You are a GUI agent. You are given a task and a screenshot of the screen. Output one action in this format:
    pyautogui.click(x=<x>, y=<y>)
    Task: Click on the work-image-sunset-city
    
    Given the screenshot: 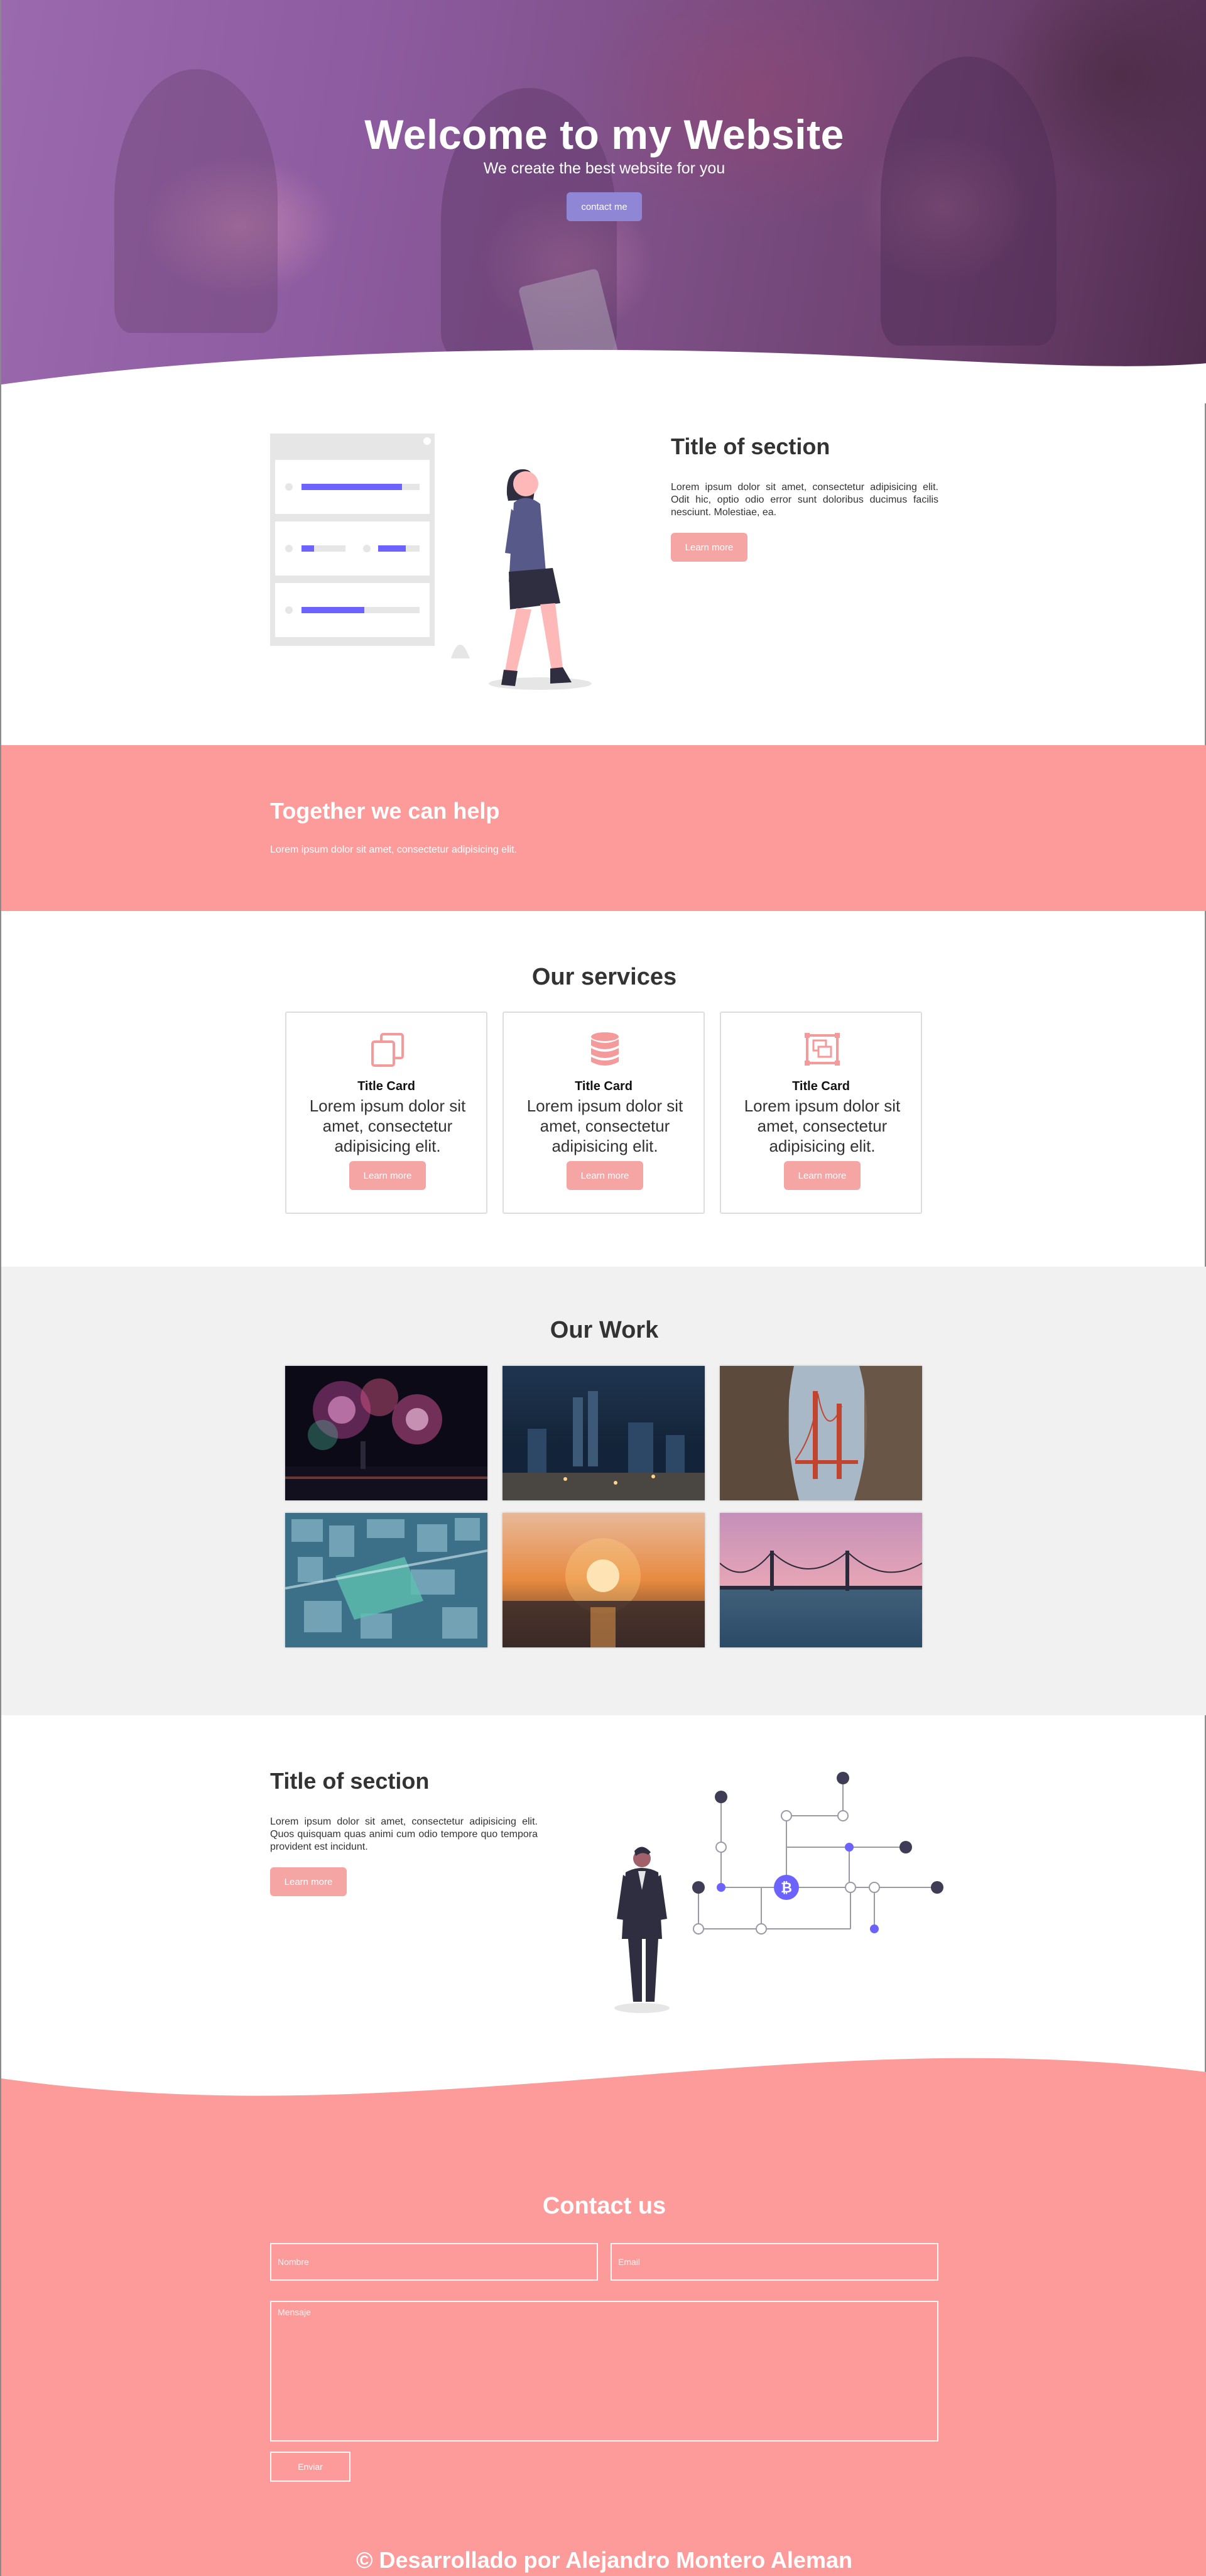 What is the action you would take?
    pyautogui.click(x=604, y=1580)
    